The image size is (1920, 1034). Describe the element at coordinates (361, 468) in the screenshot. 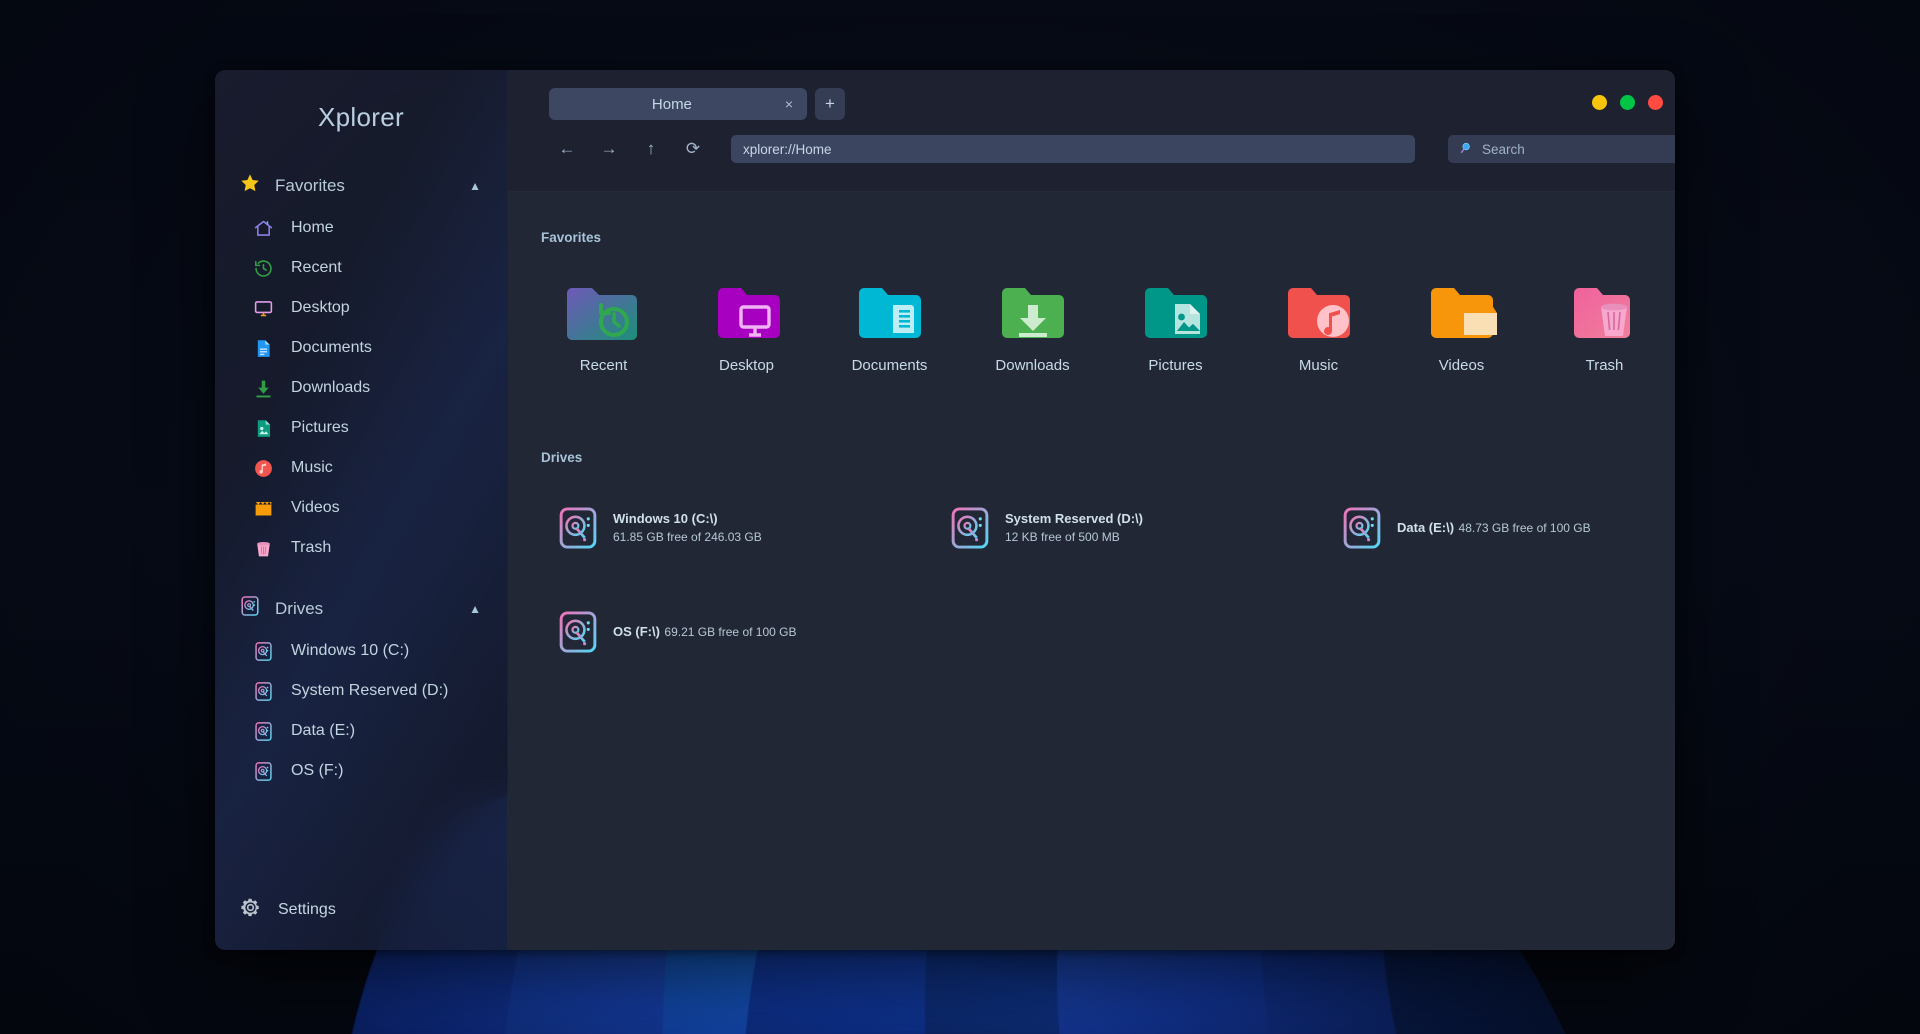

I see `sidebar-item-music: Music` at that location.